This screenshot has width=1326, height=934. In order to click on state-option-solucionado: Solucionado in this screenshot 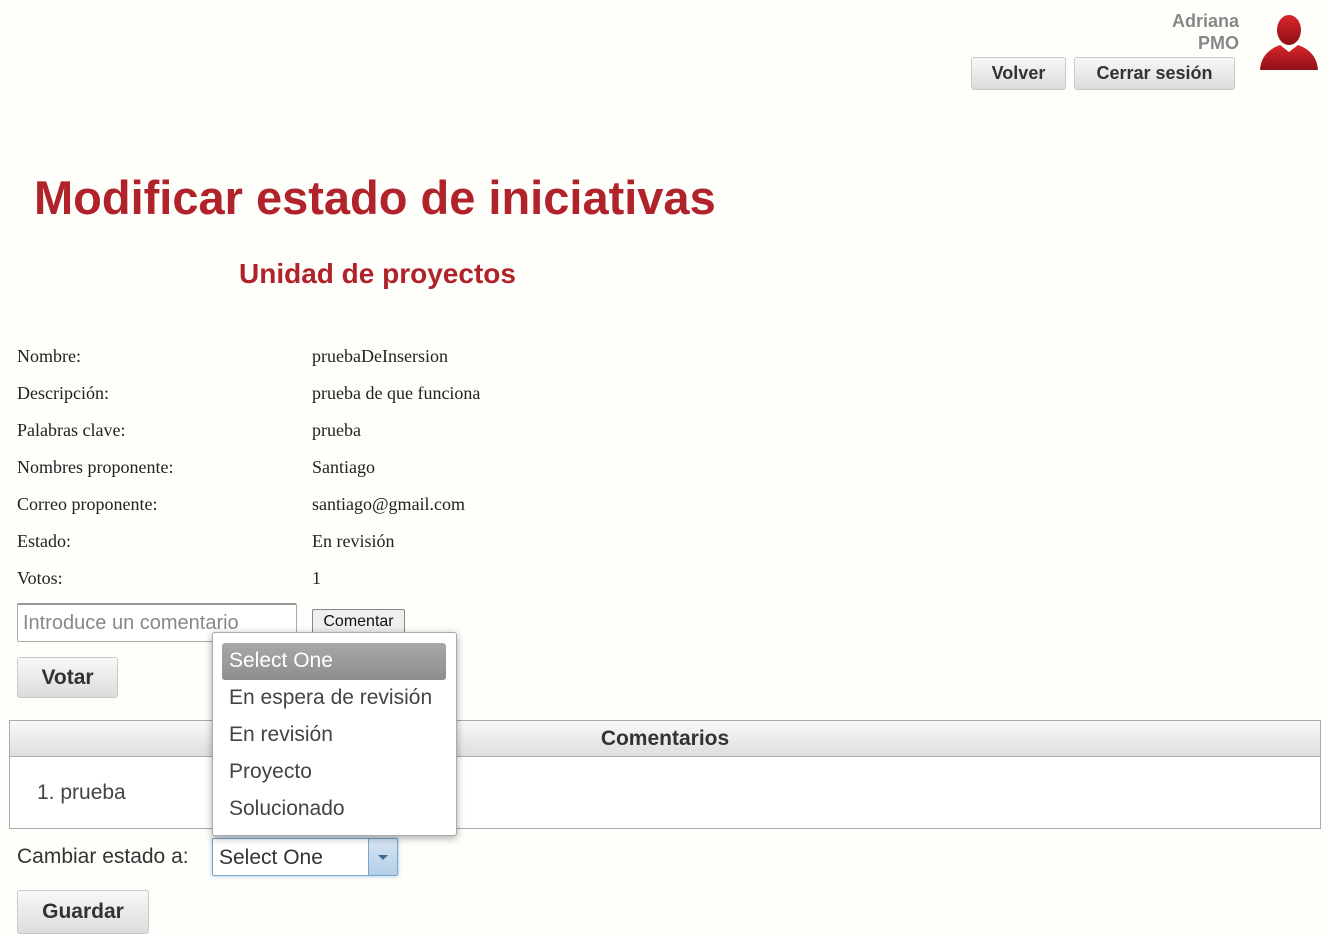, I will do `click(334, 809)`.